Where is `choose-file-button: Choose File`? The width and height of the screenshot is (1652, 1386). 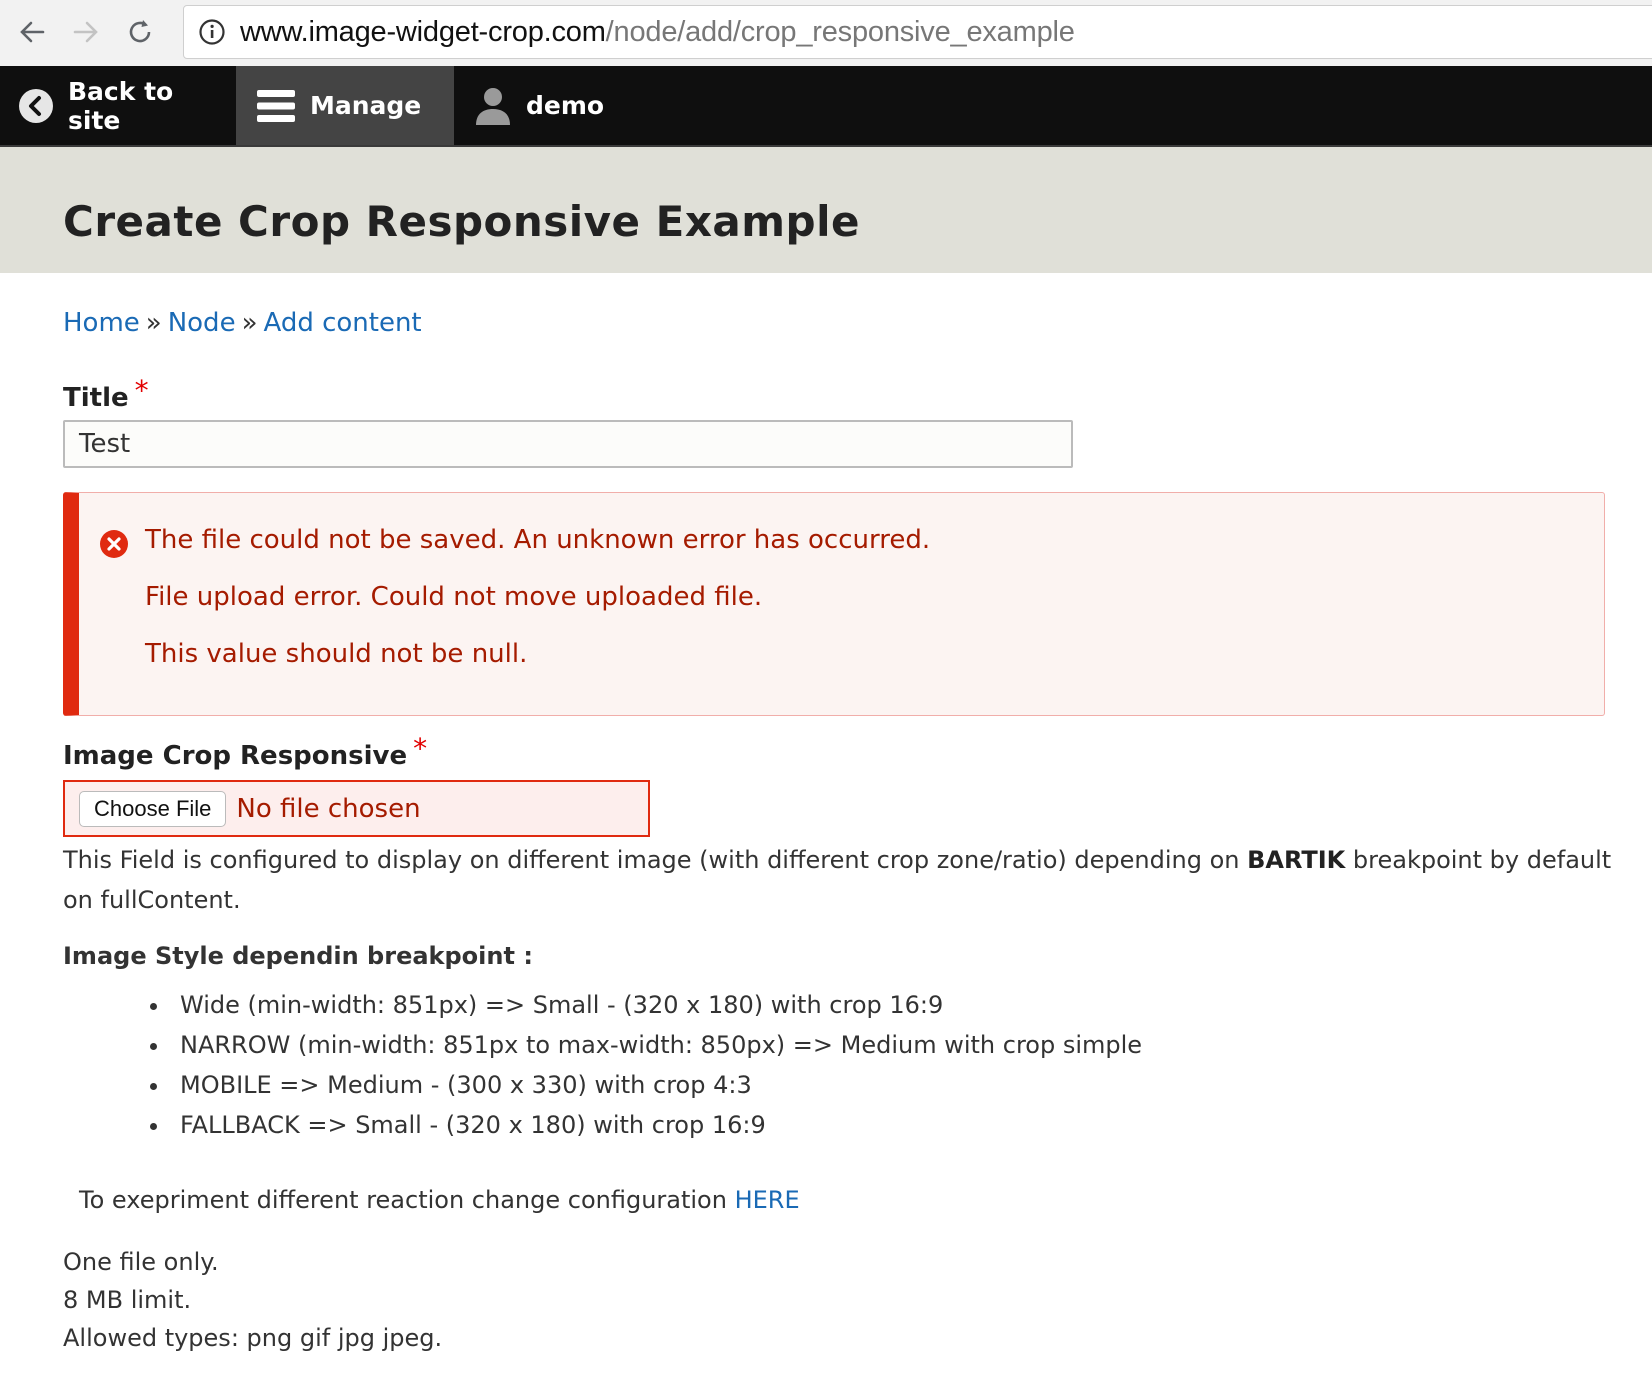
choose-file-button: Choose File is located at coordinates (153, 808).